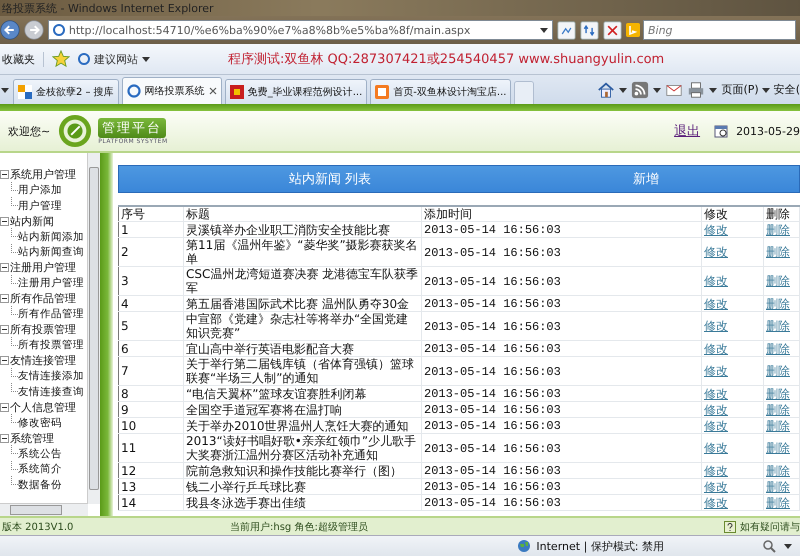 The image size is (800, 556). I want to click on tab-logo-icon, so click(237, 92).